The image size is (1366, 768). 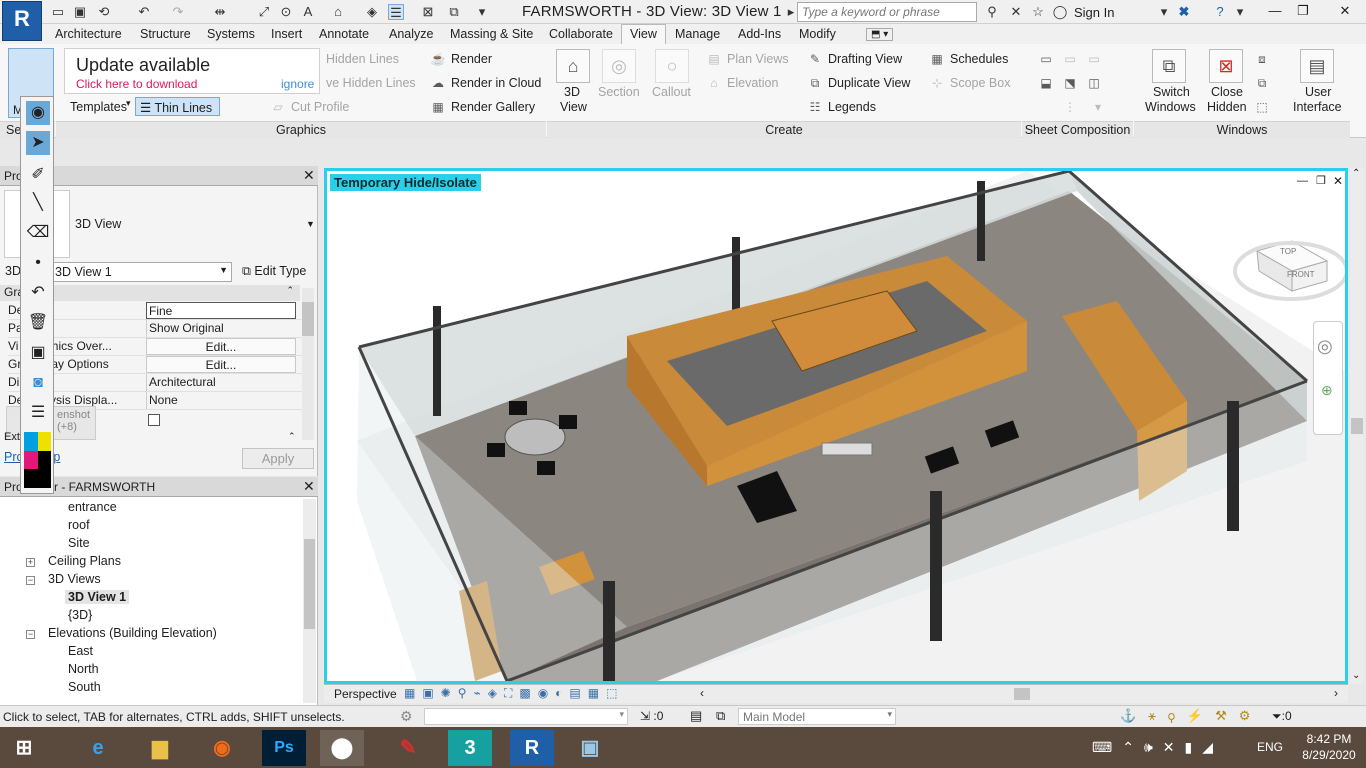 I want to click on thin-lines-qat-icon: ☰, so click(x=396, y=12).